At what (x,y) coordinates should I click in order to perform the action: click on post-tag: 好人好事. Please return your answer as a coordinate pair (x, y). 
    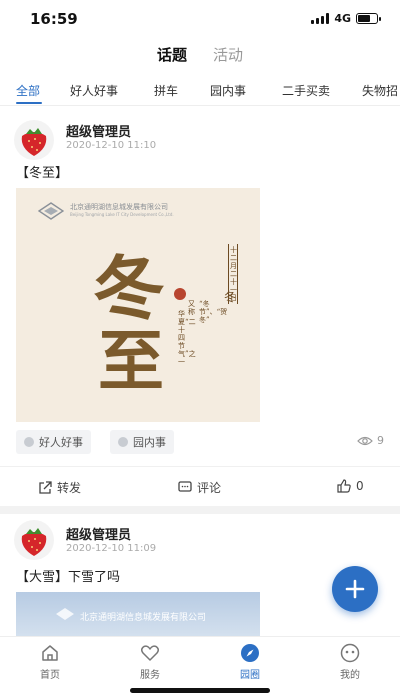
    Looking at the image, I should click on (53, 442).